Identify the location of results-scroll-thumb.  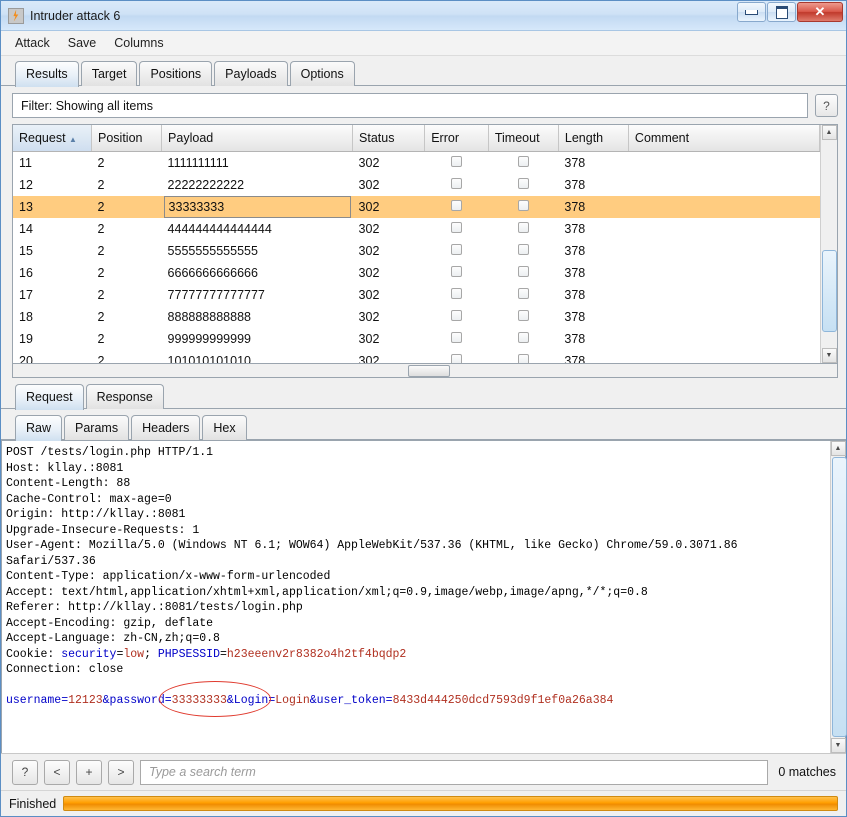
(829, 291).